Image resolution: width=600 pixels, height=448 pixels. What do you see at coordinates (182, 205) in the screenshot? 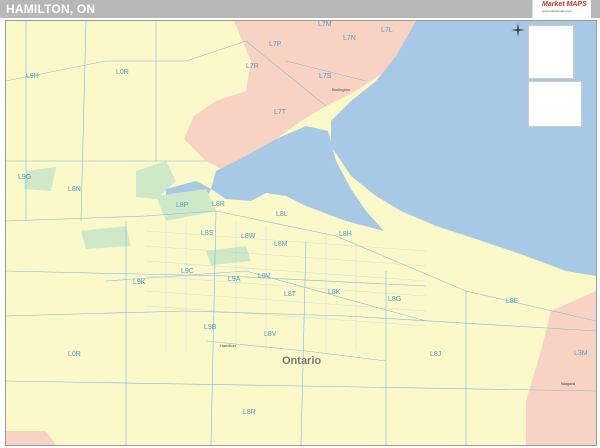
I see `postal-code-label: L8P` at bounding box center [182, 205].